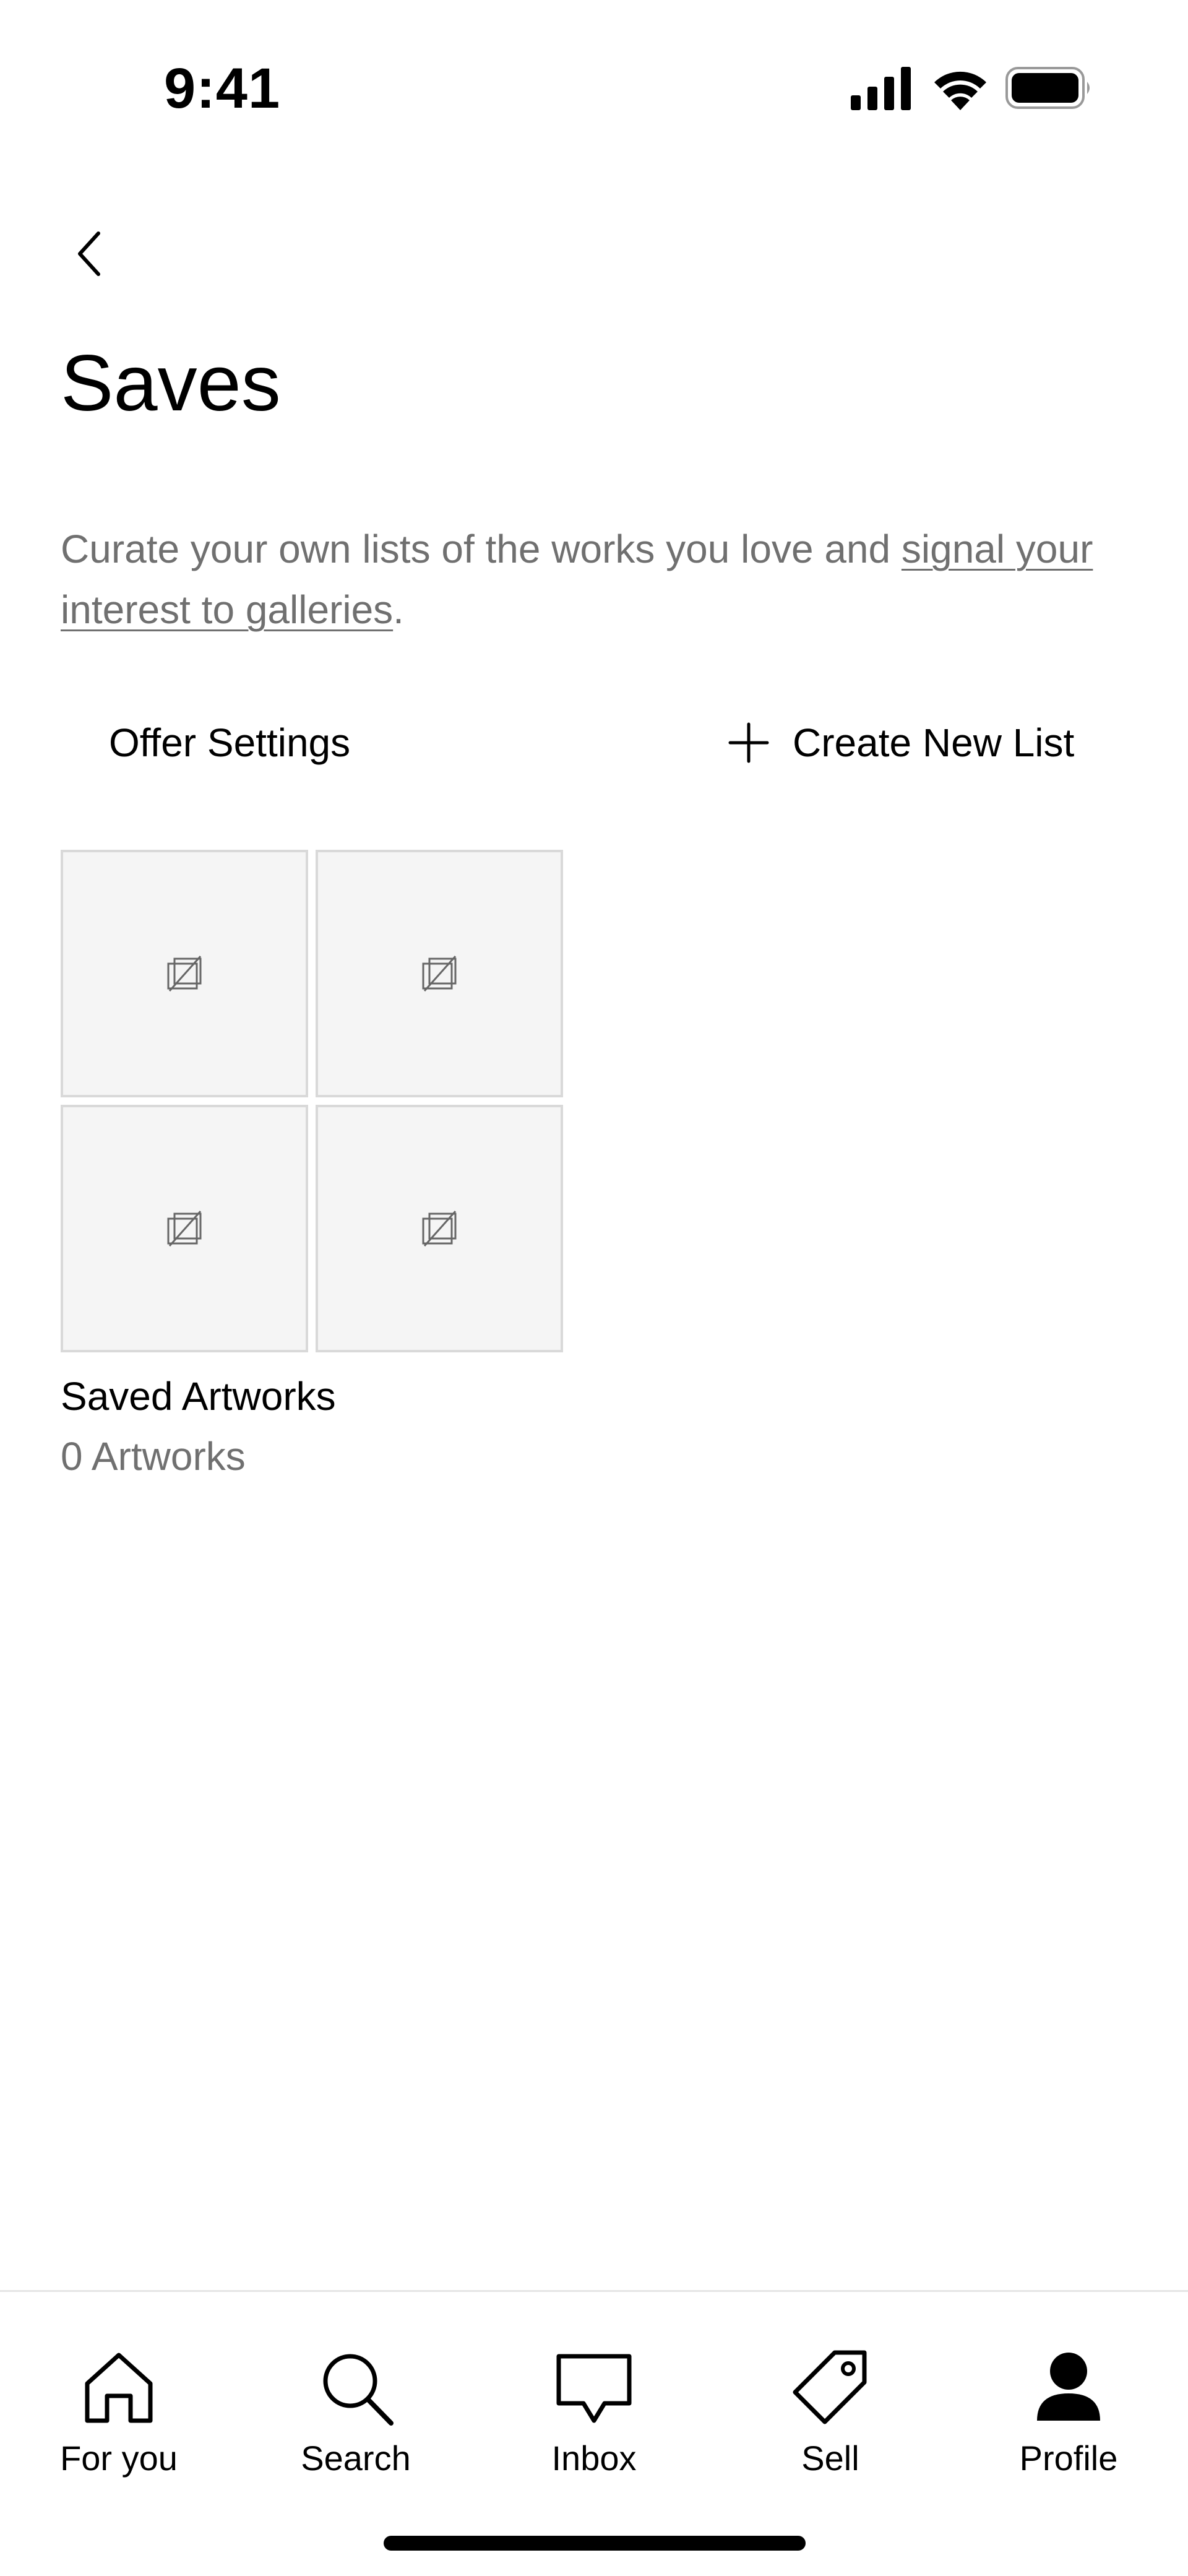 The height and width of the screenshot is (2576, 1188). Describe the element at coordinates (830, 2458) in the screenshot. I see `nav-label-sell: Sell` at that location.